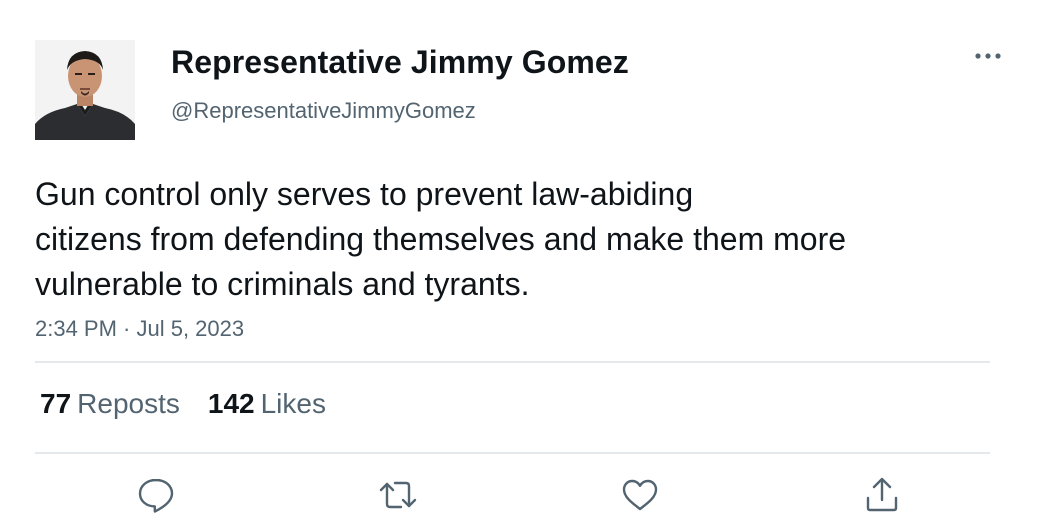 Image resolution: width=1050 pixels, height=525 pixels. I want to click on more-options-button, so click(988, 56).